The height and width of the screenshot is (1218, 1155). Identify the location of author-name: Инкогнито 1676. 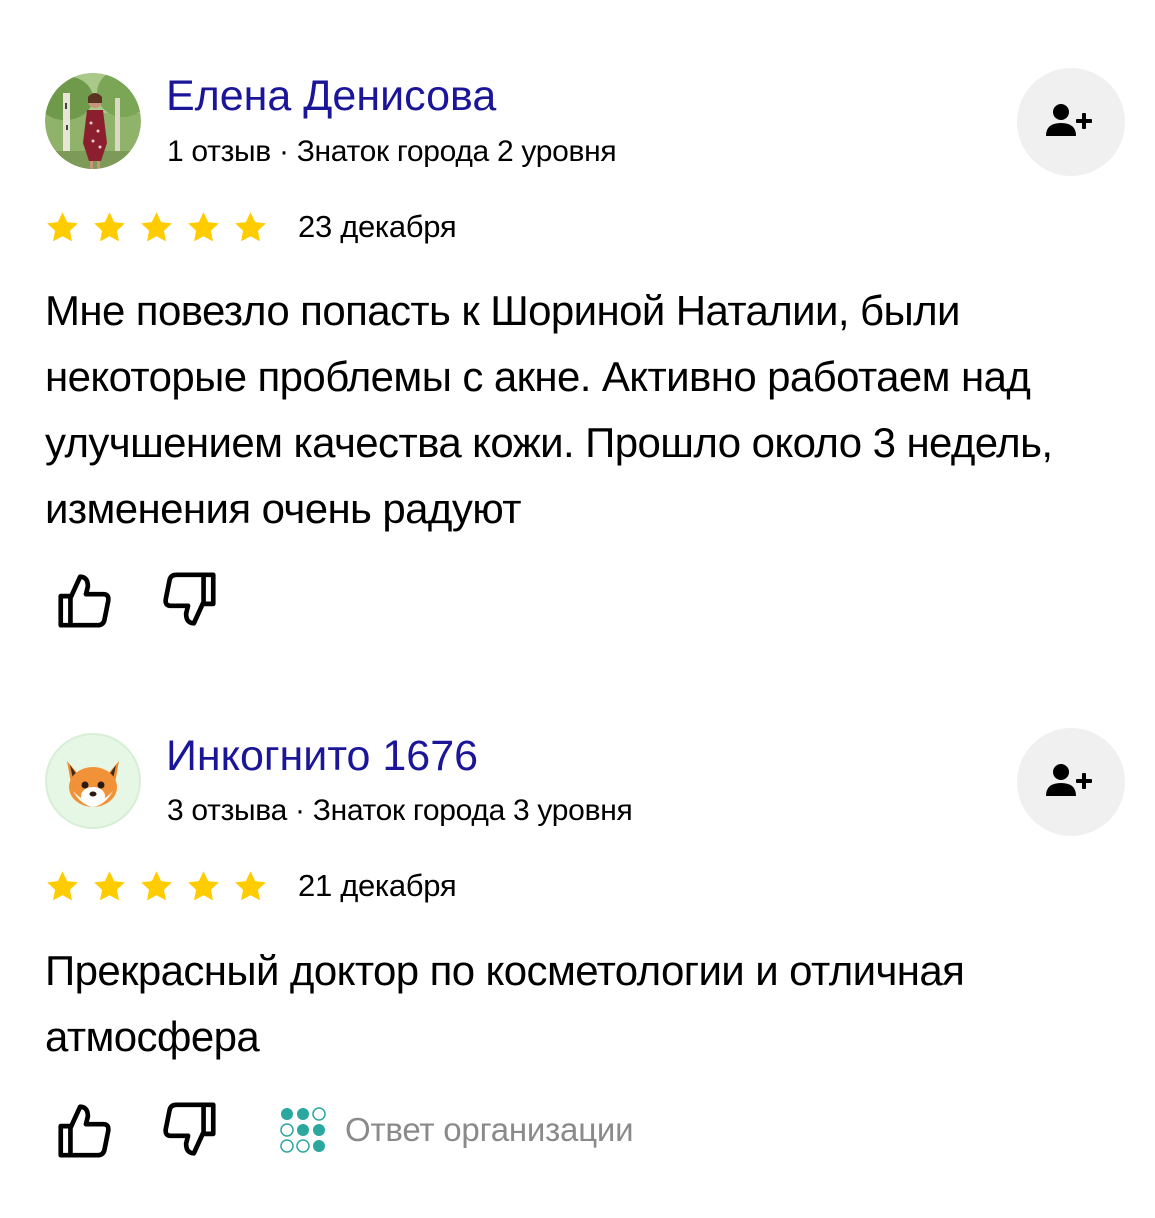
(322, 756).